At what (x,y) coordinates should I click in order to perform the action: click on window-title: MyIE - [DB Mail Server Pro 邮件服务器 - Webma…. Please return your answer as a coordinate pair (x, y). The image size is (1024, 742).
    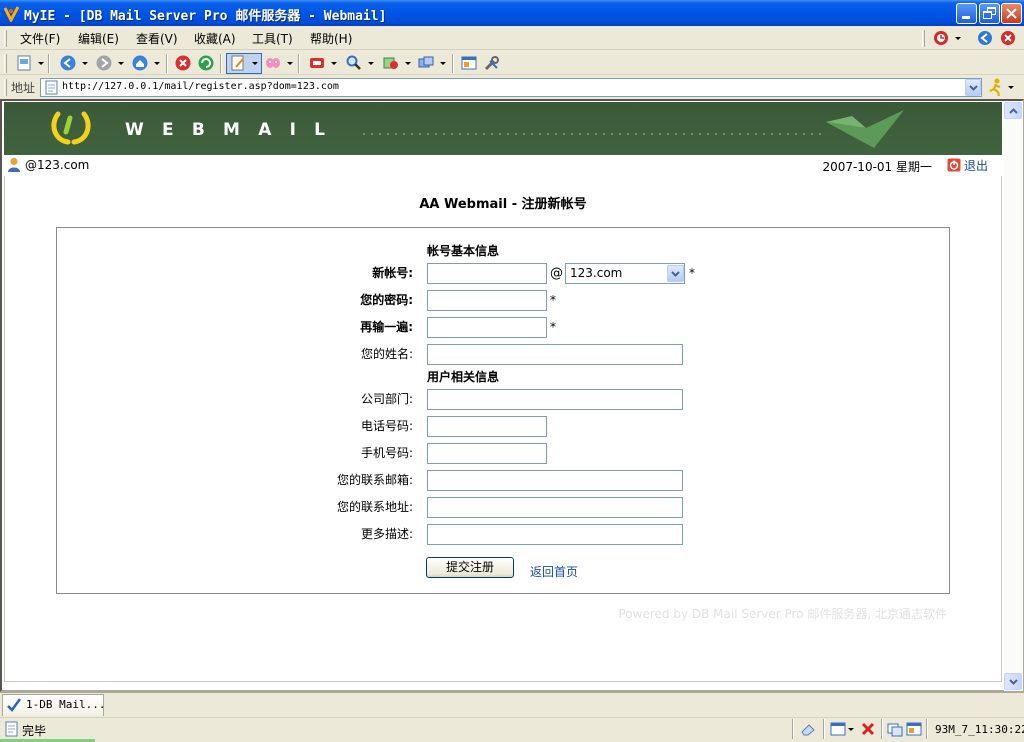
    Looking at the image, I should click on (205, 16).